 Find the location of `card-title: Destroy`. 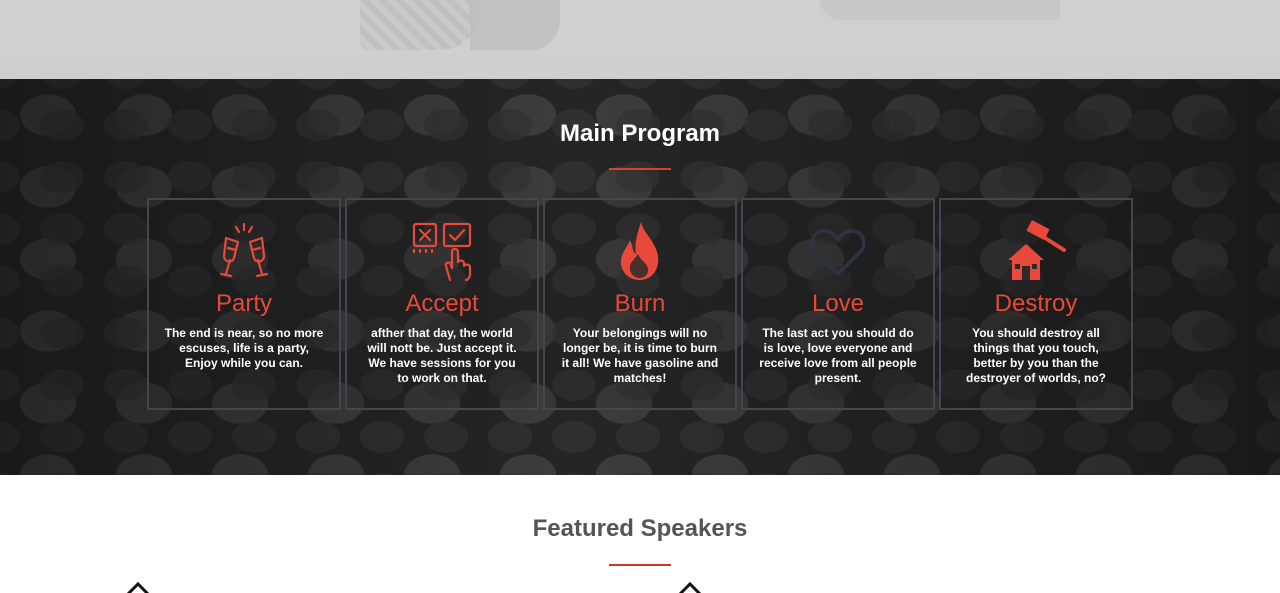

card-title: Destroy is located at coordinates (1036, 303).